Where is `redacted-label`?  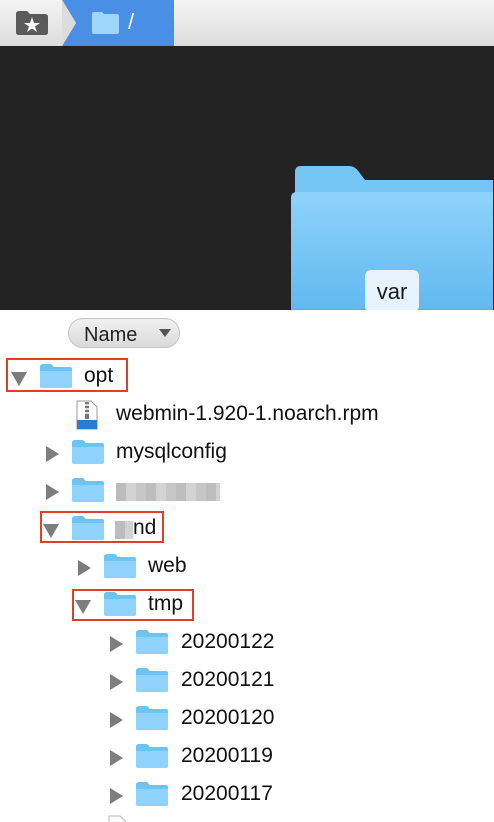 redacted-label is located at coordinates (168, 492).